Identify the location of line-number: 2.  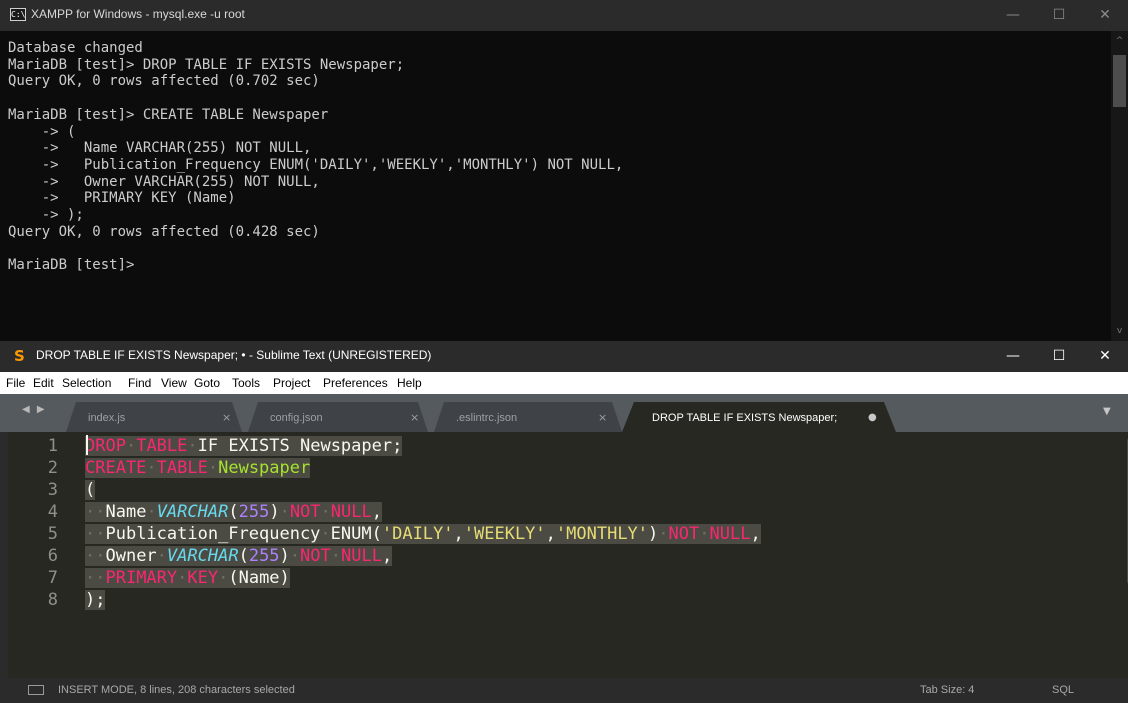
(52, 468).